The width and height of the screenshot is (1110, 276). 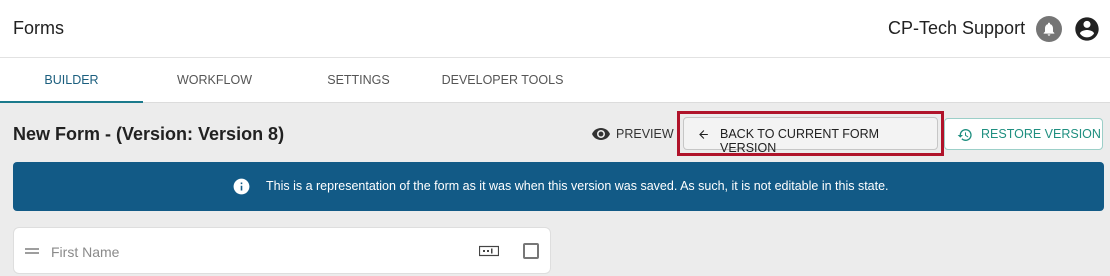 I want to click on tab-settings: SETTINGS, so click(x=358, y=80).